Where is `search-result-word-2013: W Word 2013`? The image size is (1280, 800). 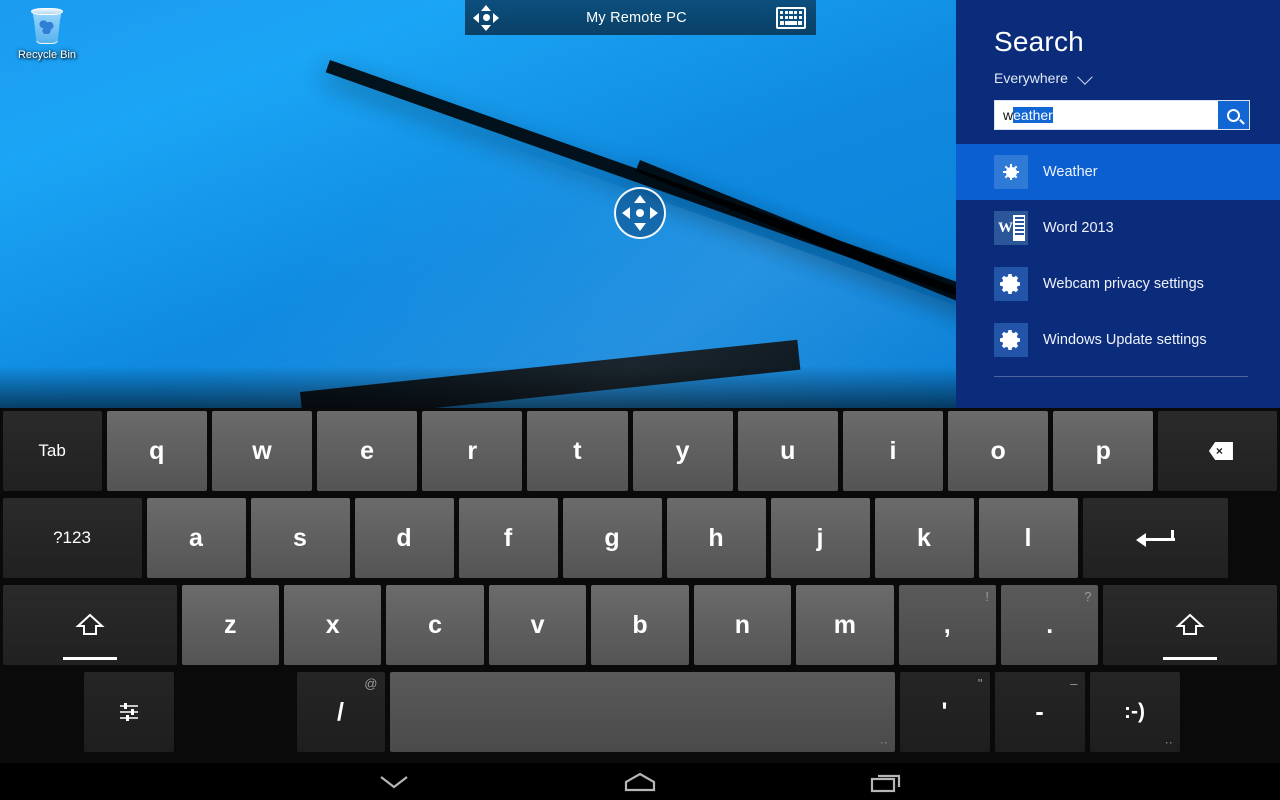 search-result-word-2013: W Word 2013 is located at coordinates (1118, 228).